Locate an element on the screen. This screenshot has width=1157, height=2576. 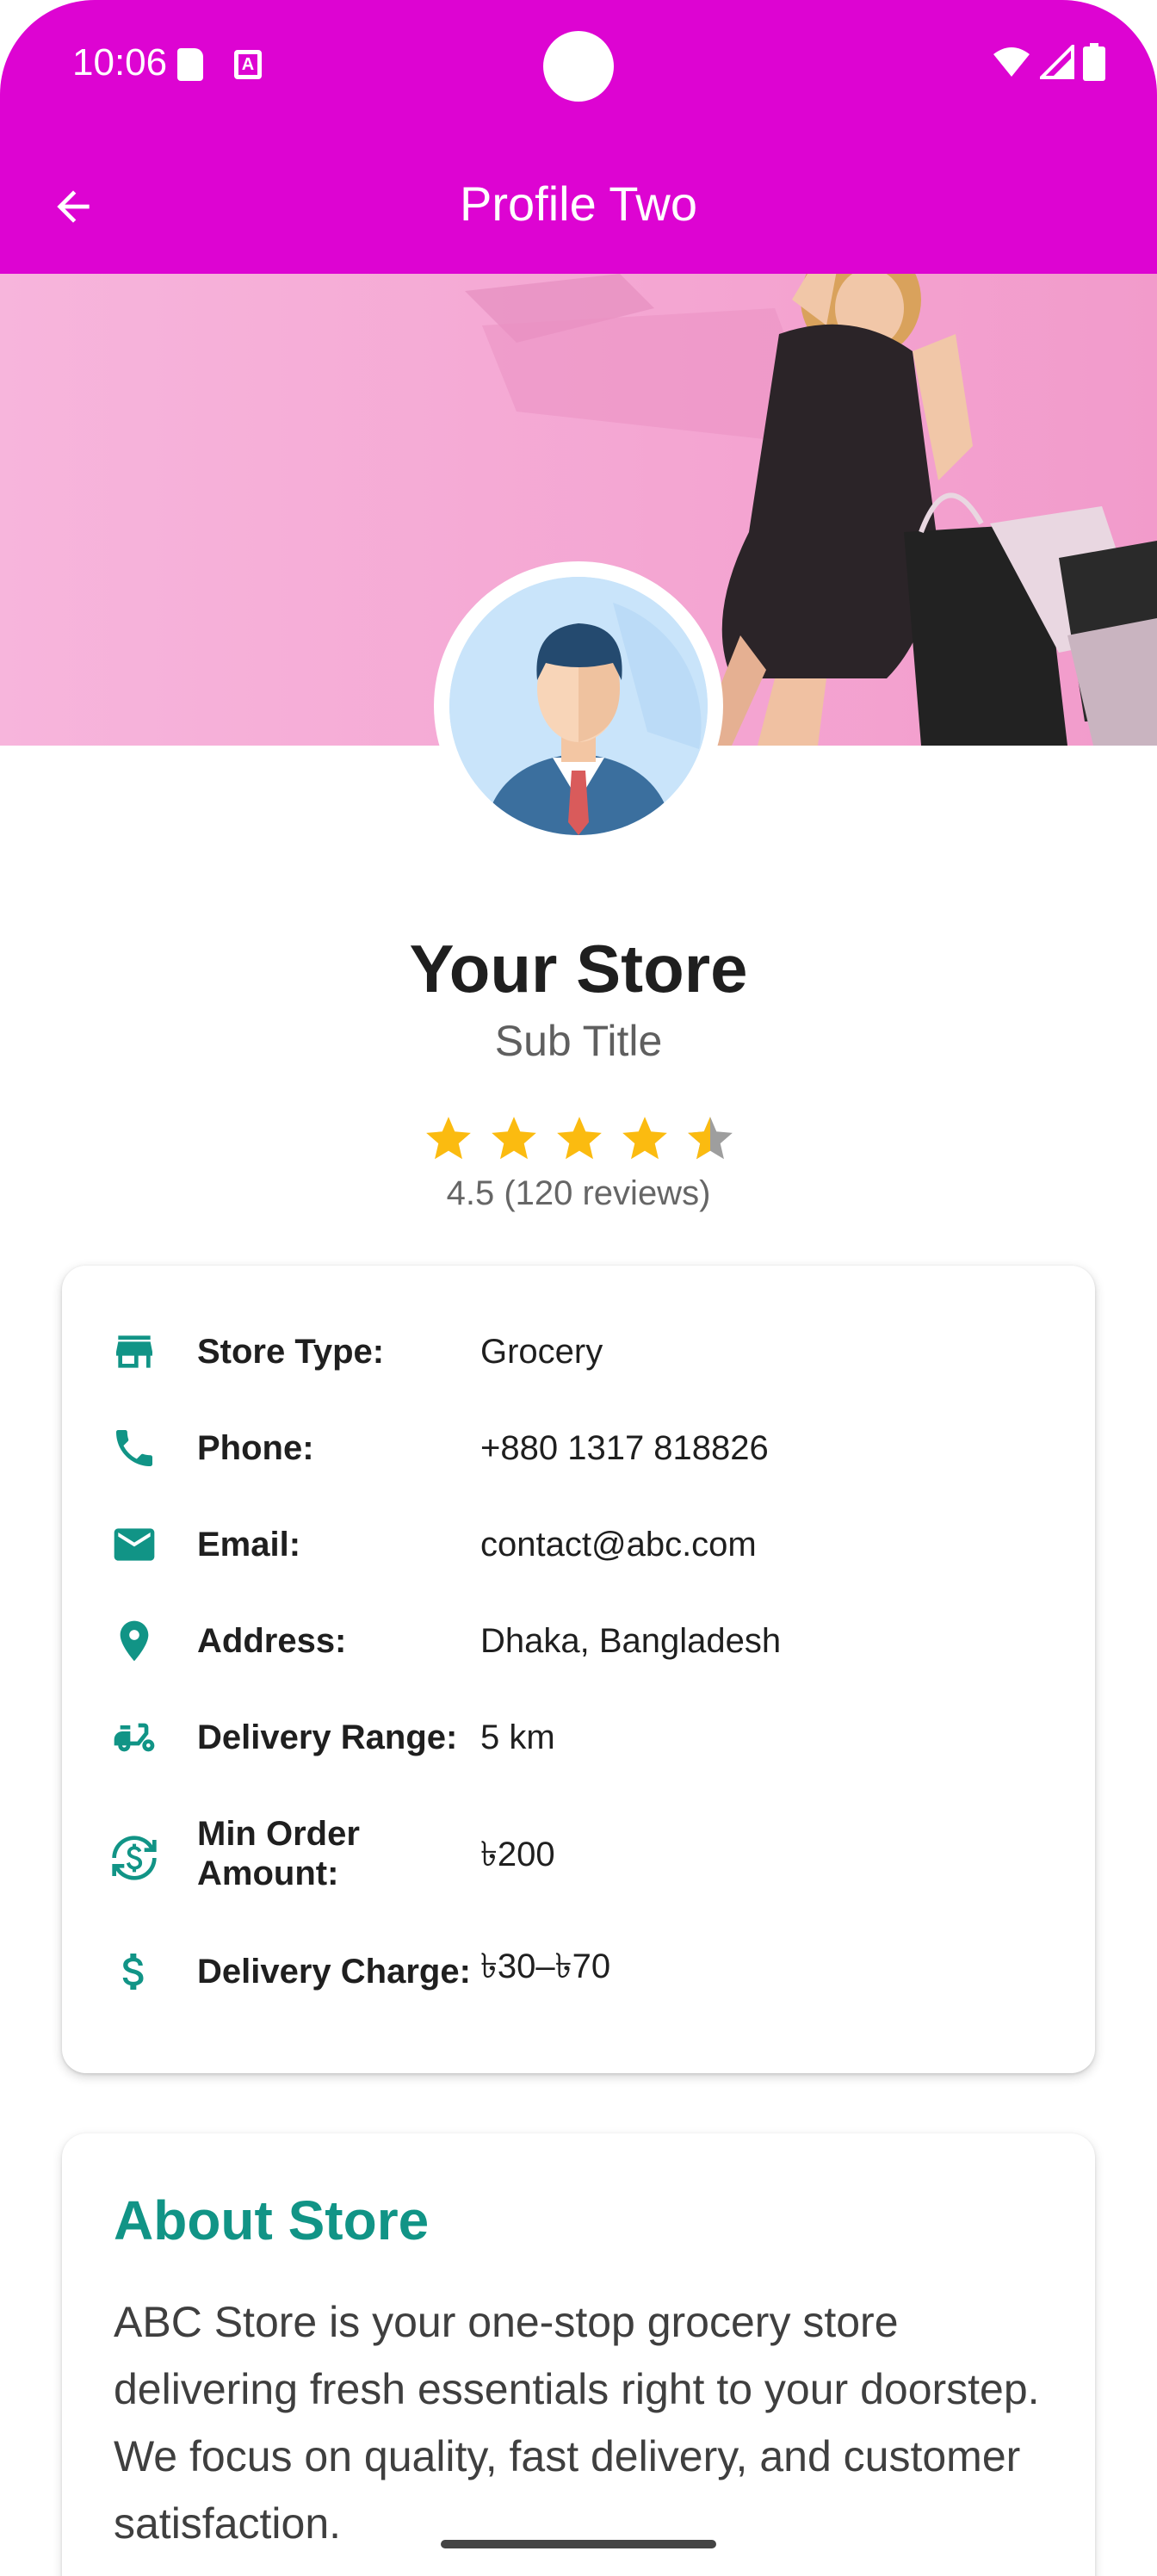
store-name: Your Store is located at coordinates (579, 968).